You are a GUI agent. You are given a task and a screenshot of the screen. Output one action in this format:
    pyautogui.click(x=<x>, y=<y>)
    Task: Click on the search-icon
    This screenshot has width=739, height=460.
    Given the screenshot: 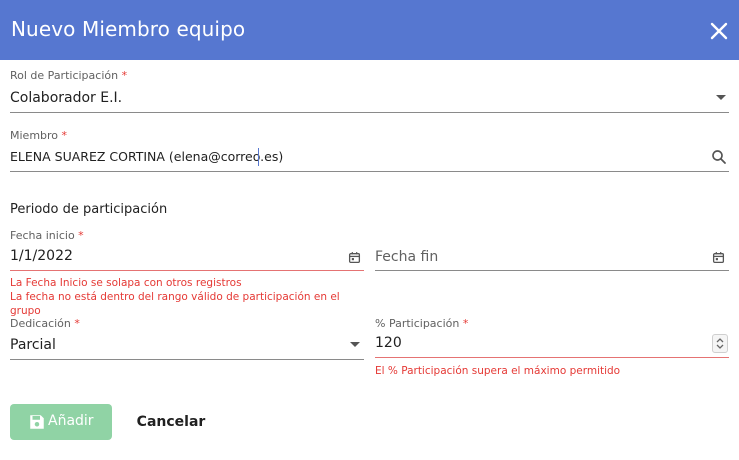 What is the action you would take?
    pyautogui.click(x=719, y=157)
    